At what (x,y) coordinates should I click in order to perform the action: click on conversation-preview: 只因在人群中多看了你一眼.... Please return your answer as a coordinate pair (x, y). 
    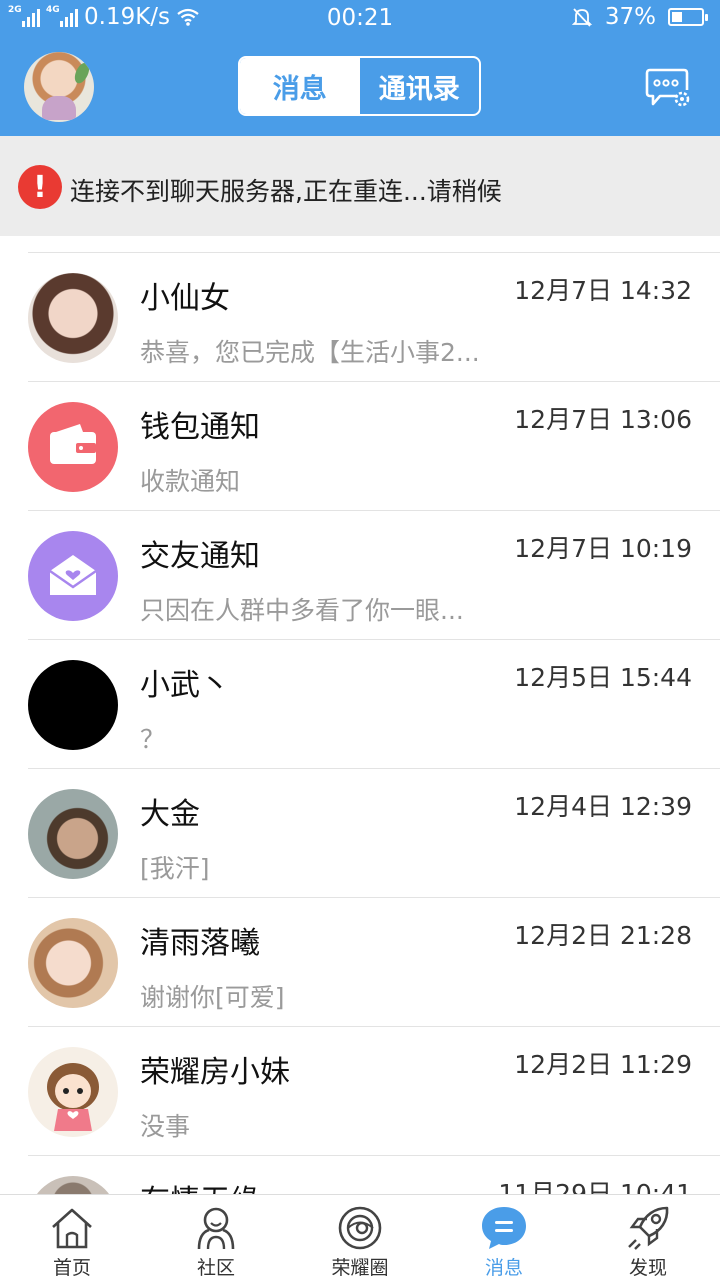
    Looking at the image, I should click on (302, 610).